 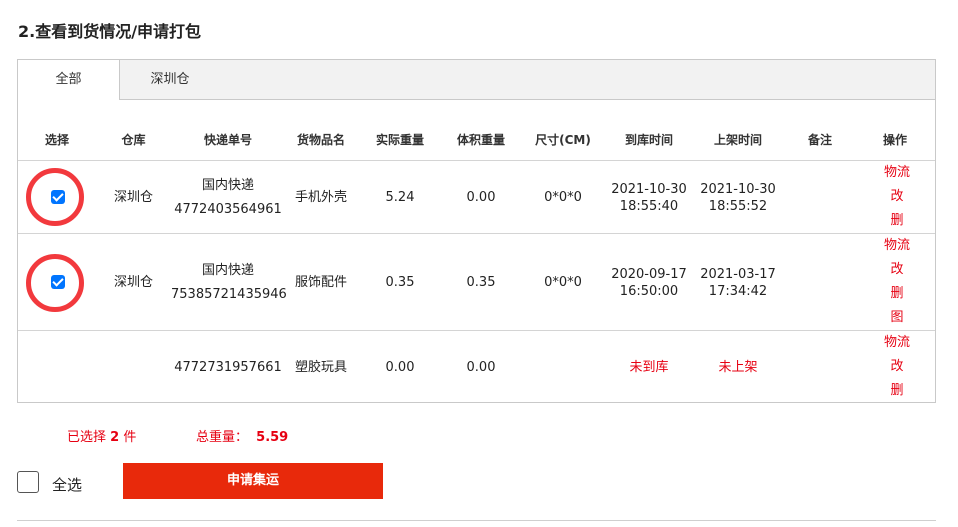 I want to click on header-goods: 货物品名, so click(x=320, y=140).